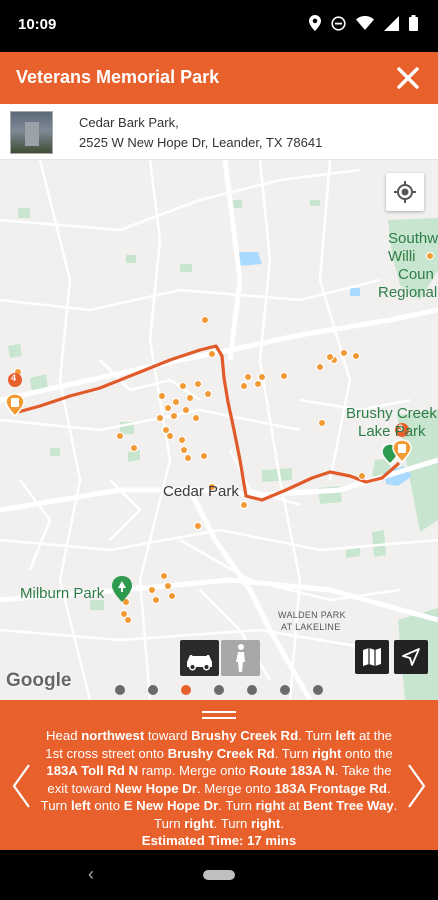 The width and height of the screenshot is (438, 900). Describe the element at coordinates (16, 396) in the screenshot. I see `marker-start: 4` at that location.